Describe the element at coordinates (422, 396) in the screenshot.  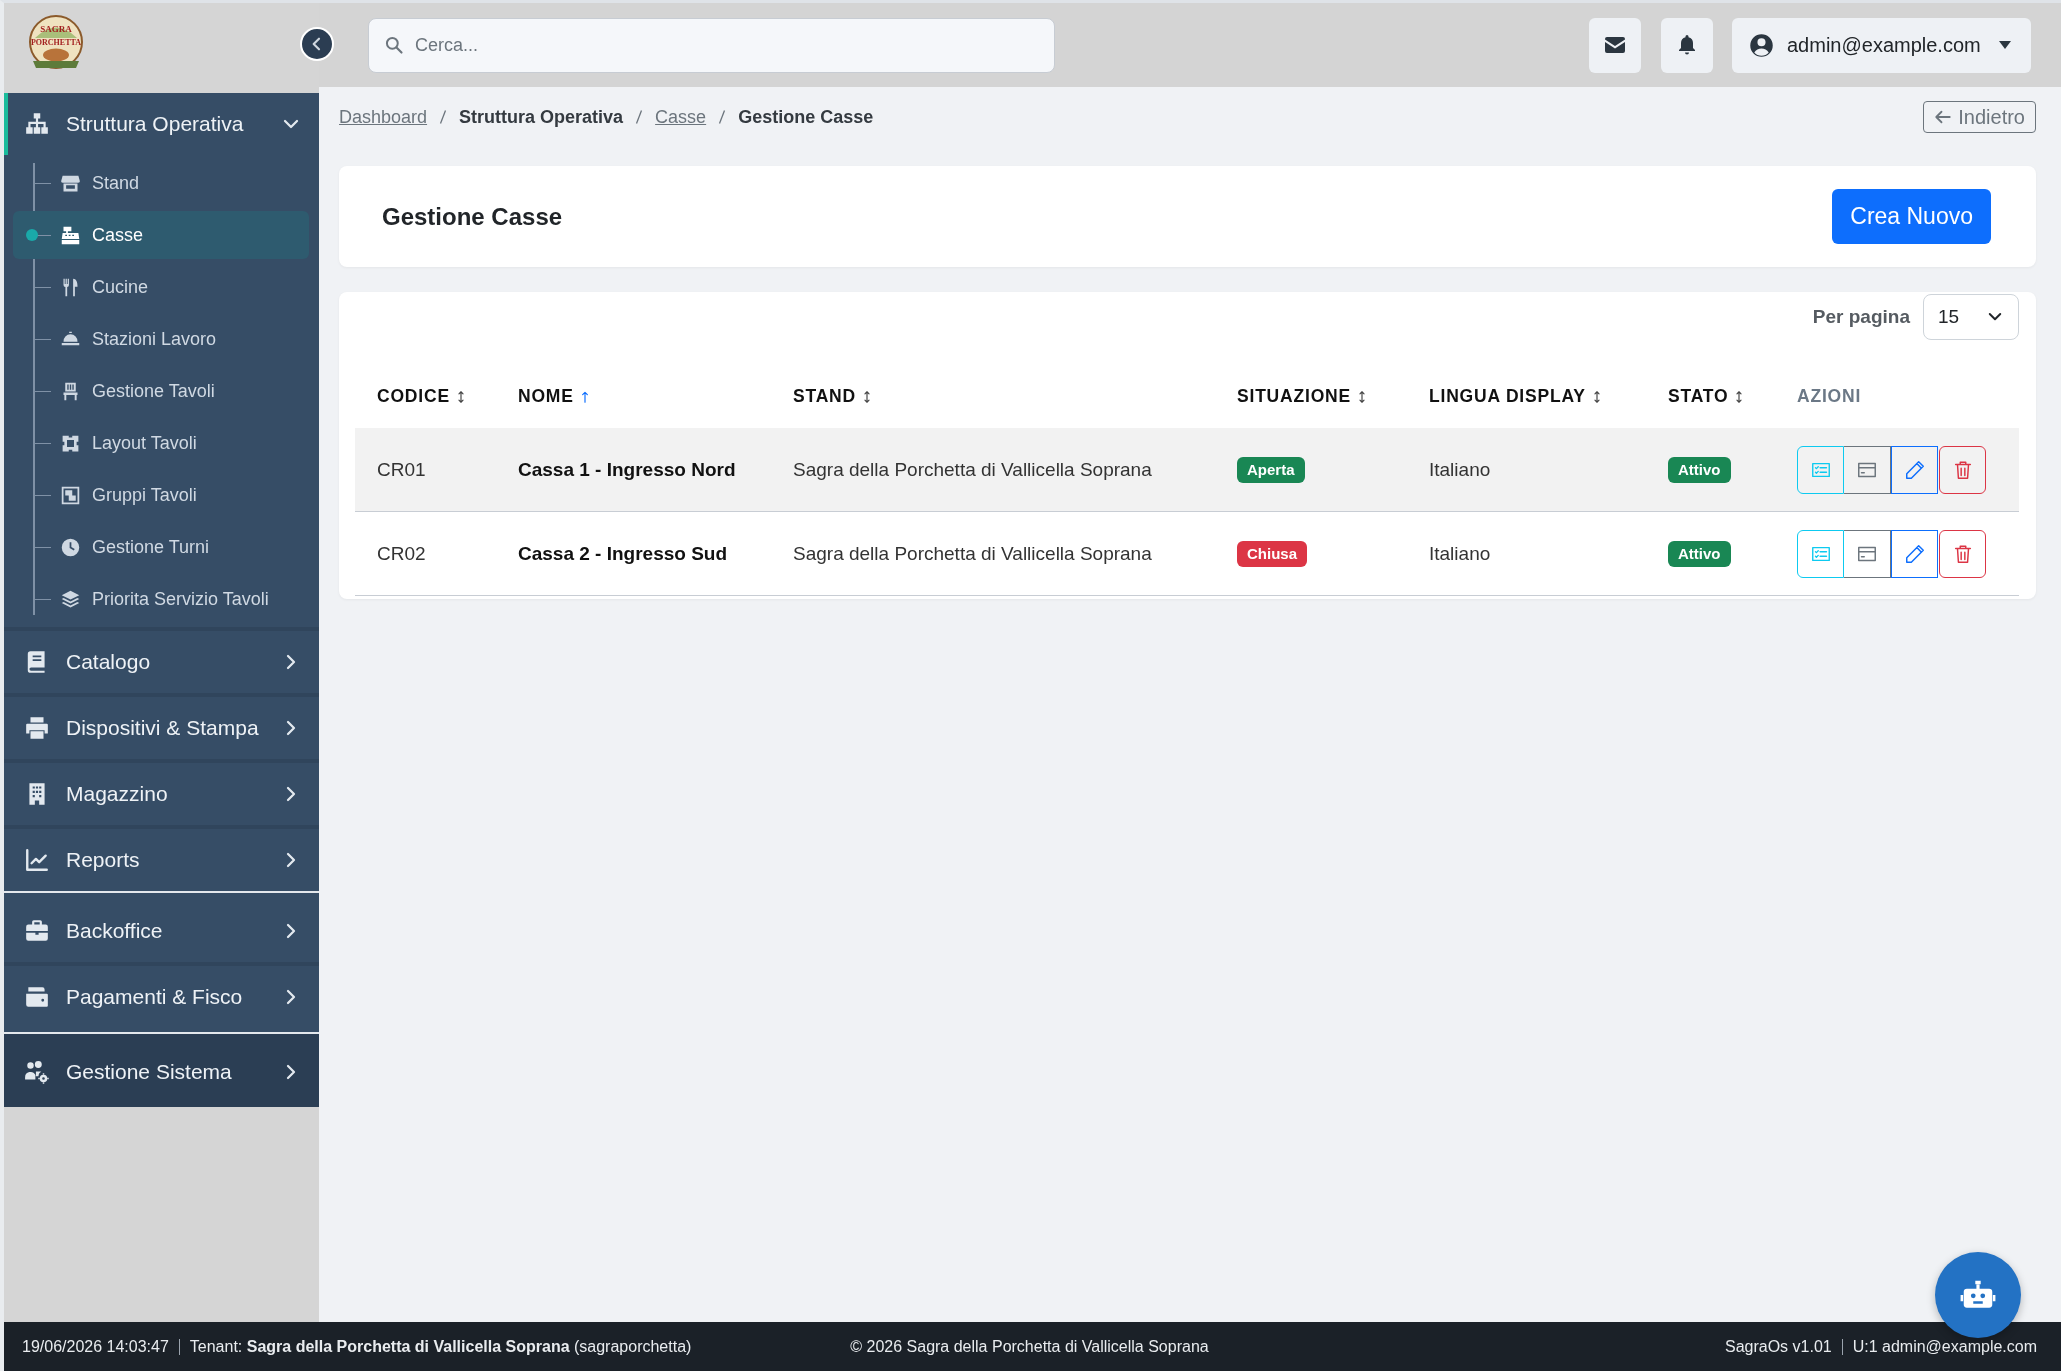
I see `column-header: CODICE` at that location.